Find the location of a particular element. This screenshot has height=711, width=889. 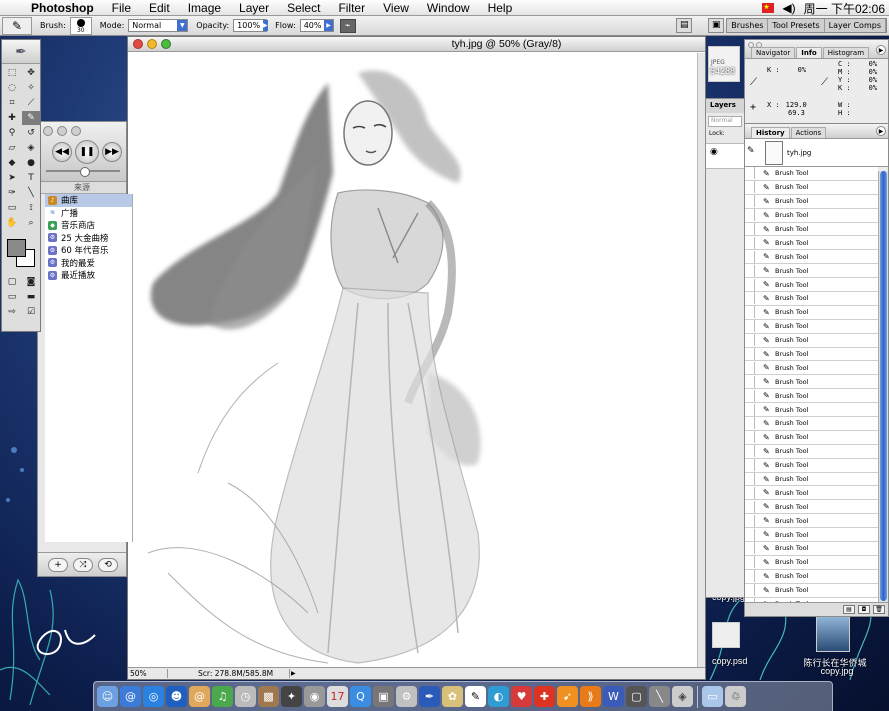

input-flag-icon is located at coordinates (768, 8).